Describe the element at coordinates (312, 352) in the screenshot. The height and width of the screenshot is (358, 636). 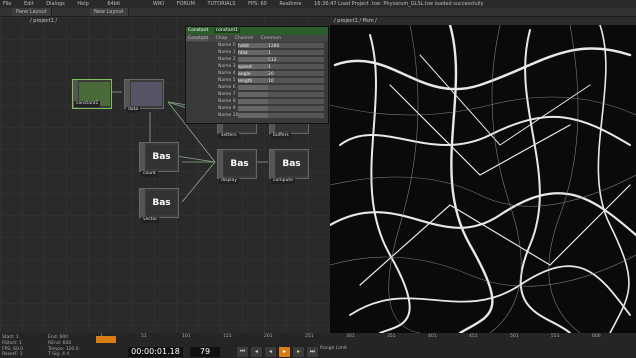
I see `skip-forward-icon: ⏭` at that location.